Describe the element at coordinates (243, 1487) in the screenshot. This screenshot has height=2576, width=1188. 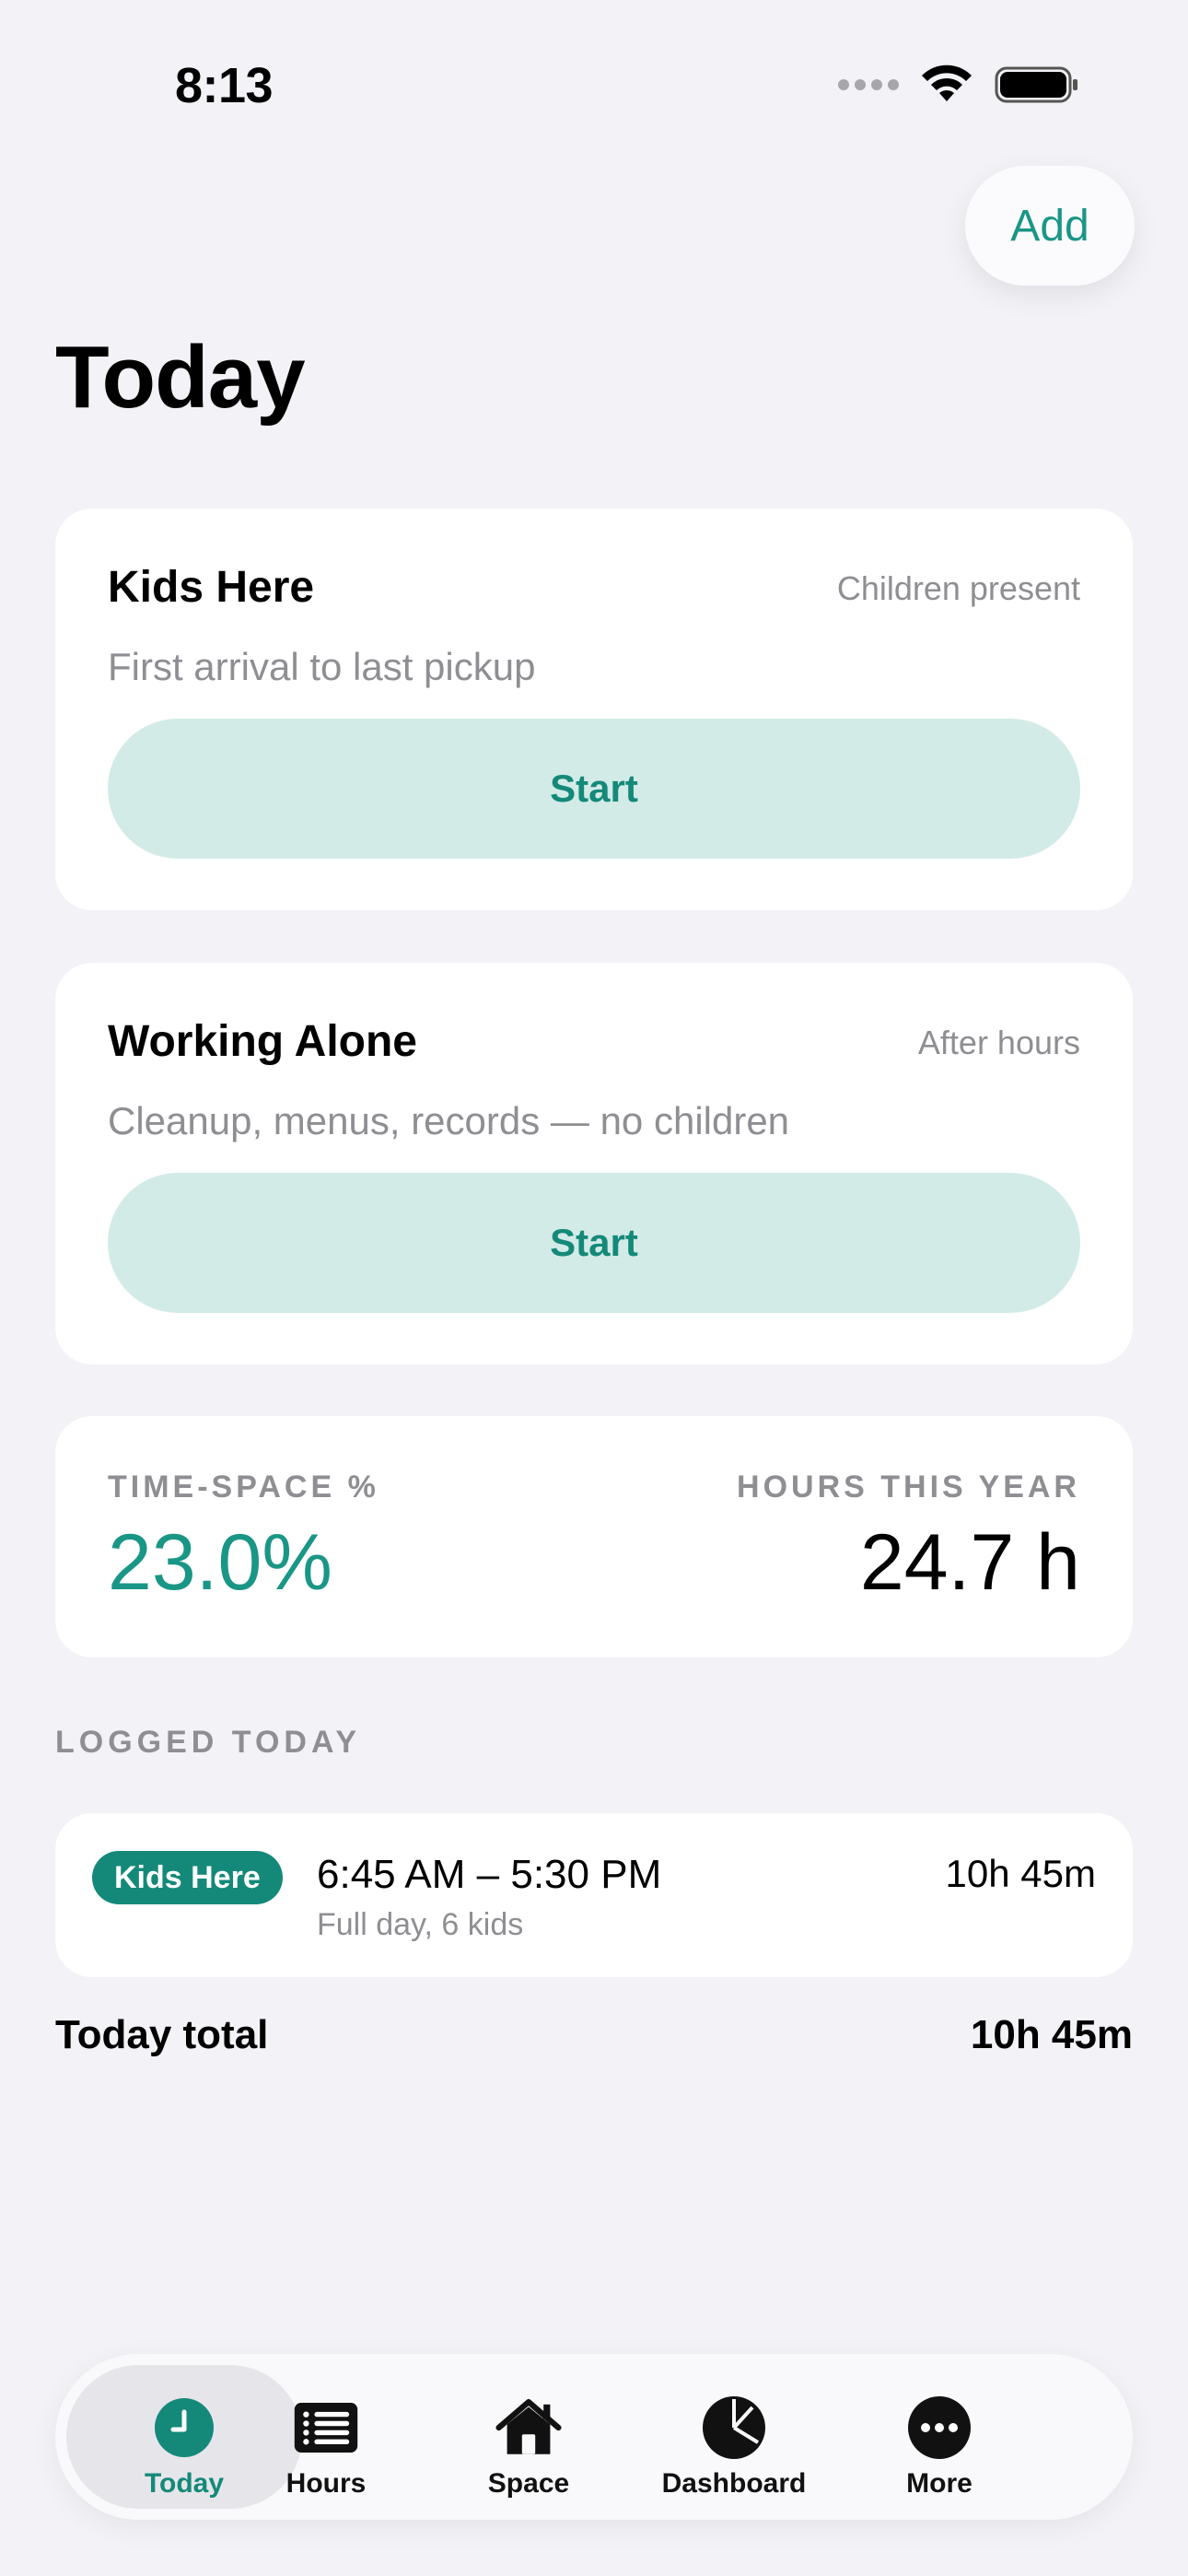
I see `time-space-label: TIME-SPACE %` at that location.